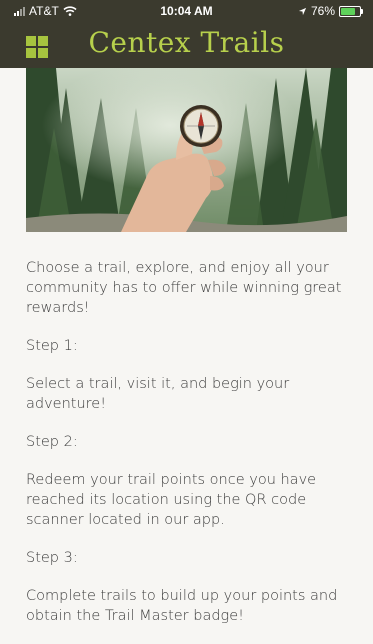  I want to click on location-arrow-icon, so click(302, 11).